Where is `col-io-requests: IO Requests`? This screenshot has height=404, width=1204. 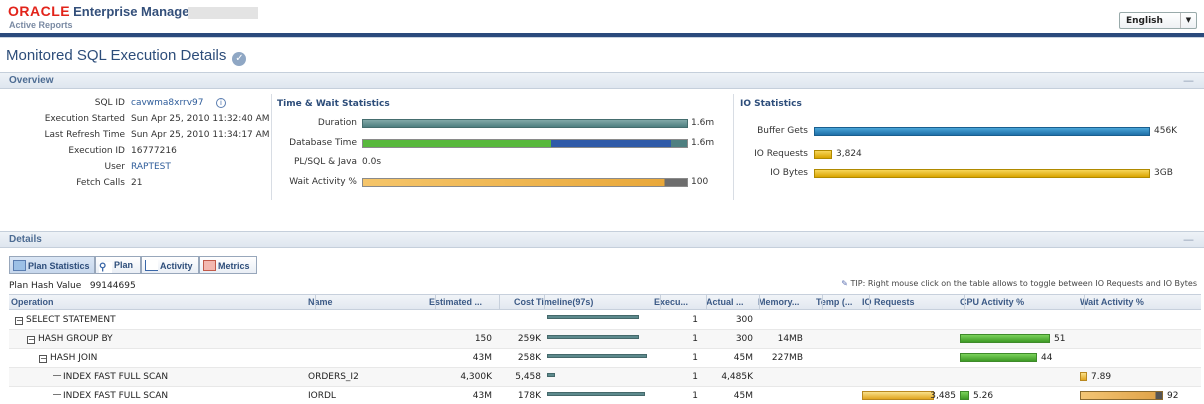
col-io-requests: IO Requests is located at coordinates (907, 302).